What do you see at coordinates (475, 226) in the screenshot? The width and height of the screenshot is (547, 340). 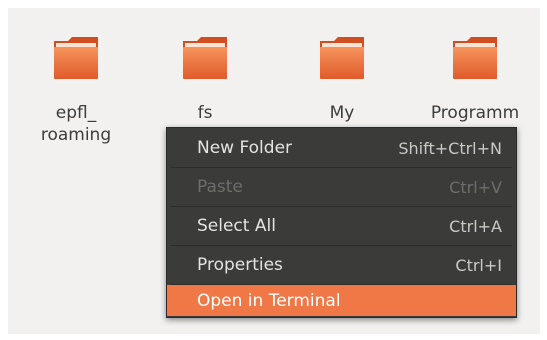 I see `menu-item-shortcut: Ctrl+A` at bounding box center [475, 226].